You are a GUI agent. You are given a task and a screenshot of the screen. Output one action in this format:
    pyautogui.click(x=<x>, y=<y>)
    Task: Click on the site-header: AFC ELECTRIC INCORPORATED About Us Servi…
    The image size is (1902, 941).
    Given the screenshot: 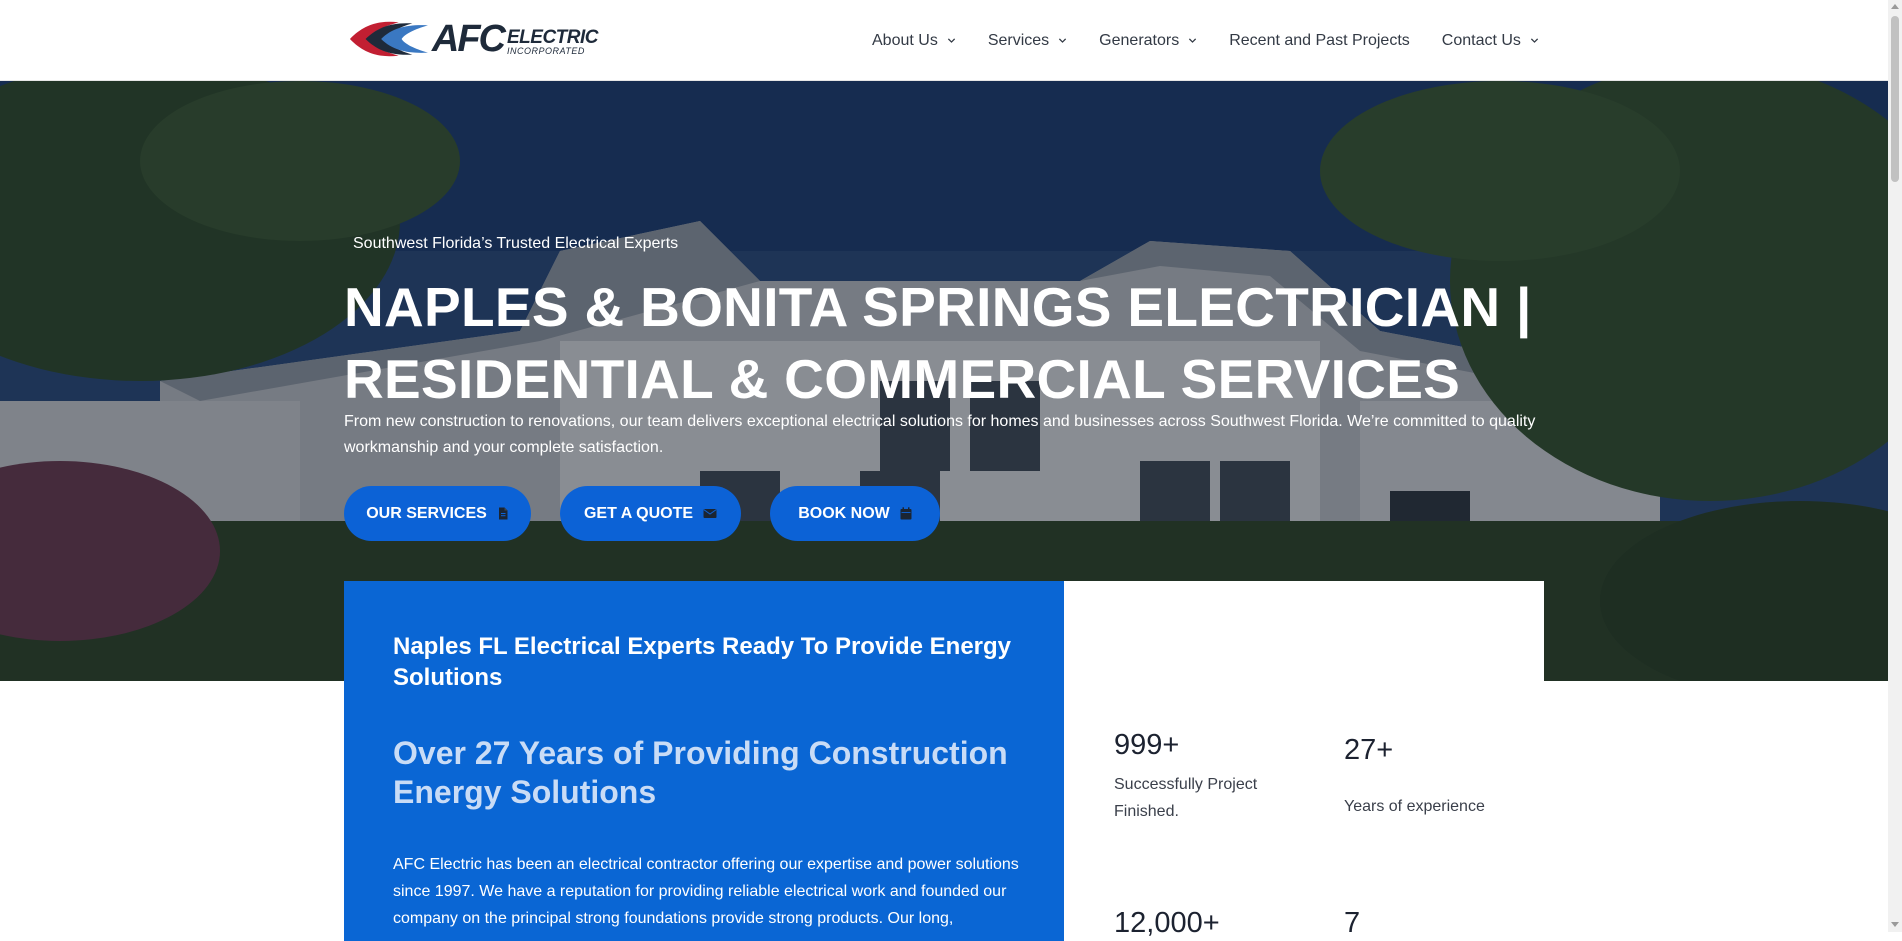 What is the action you would take?
    pyautogui.click(x=944, y=40)
    